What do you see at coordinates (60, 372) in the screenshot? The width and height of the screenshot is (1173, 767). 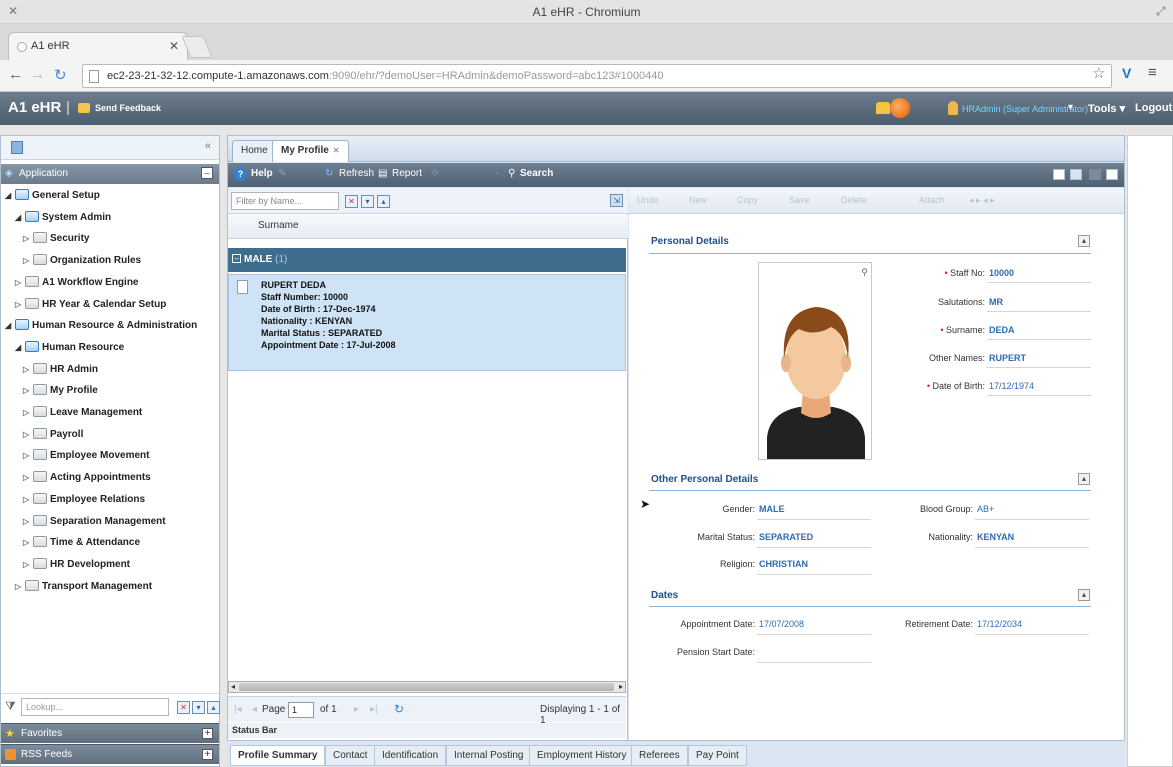 I see `sidebar-item-hr-admin: ▷ HR Admin` at bounding box center [60, 372].